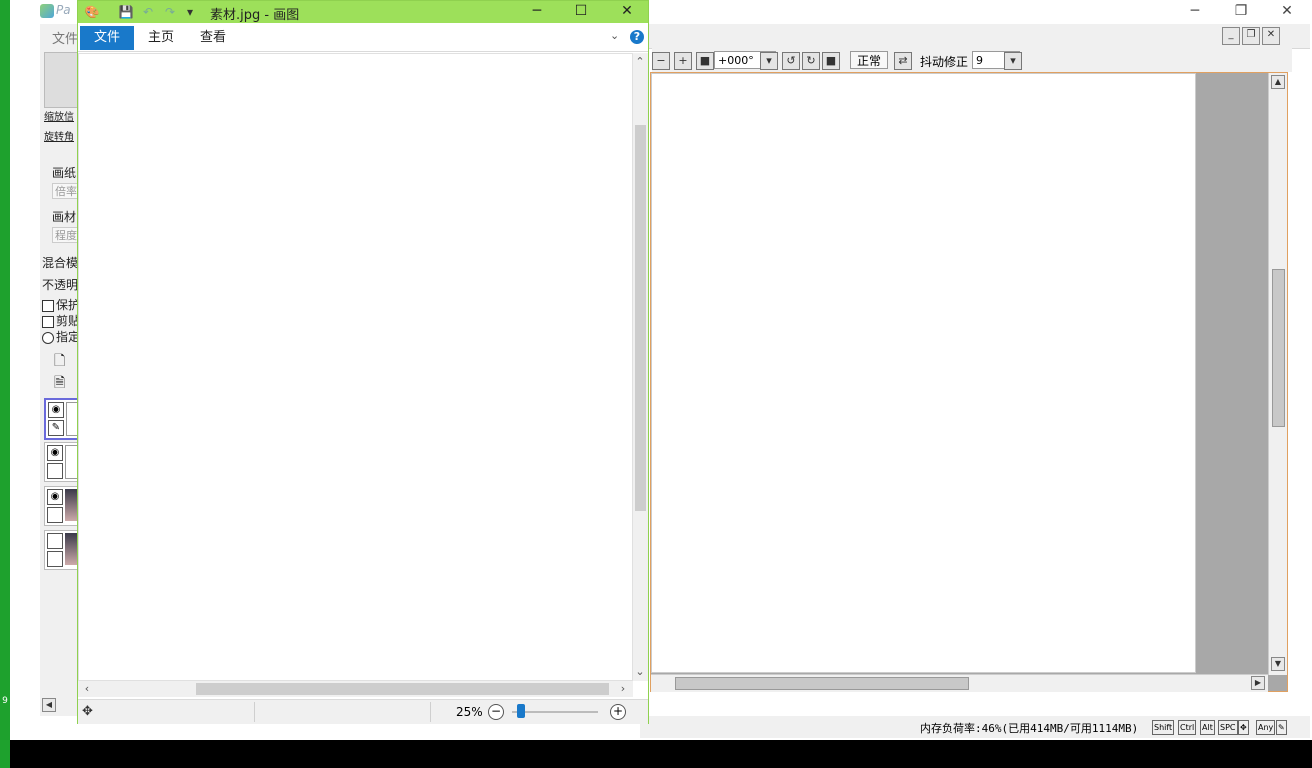  Describe the element at coordinates (363, 711) in the screenshot. I see `paint-status-bar: ✥ 25% − +` at that location.